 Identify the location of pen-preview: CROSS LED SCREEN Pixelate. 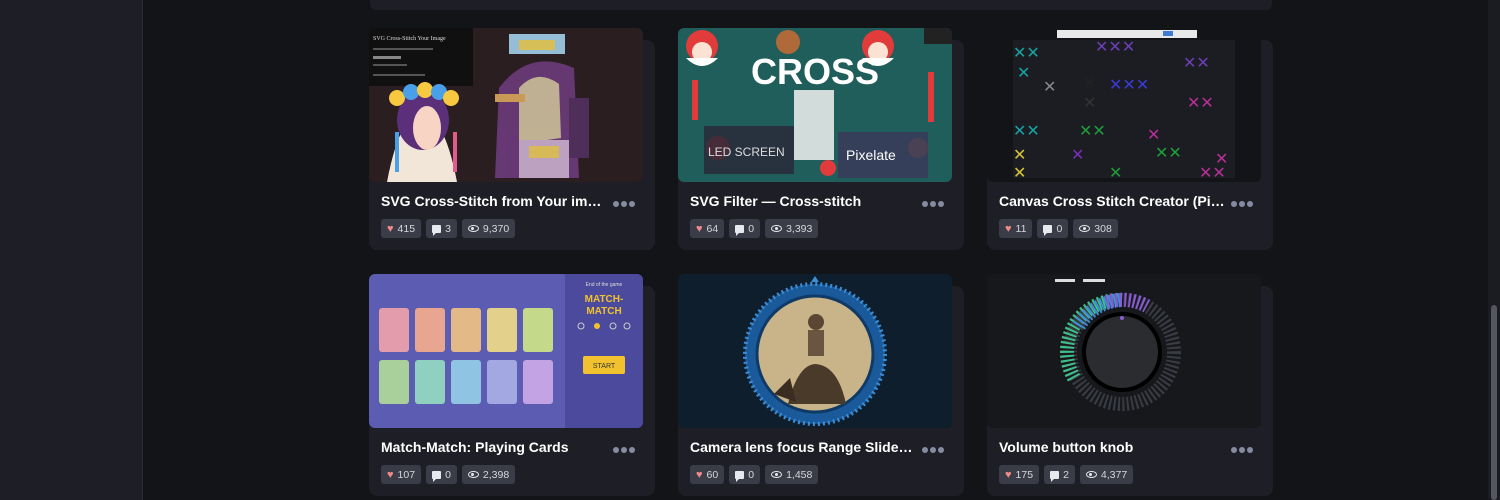
(815, 105).